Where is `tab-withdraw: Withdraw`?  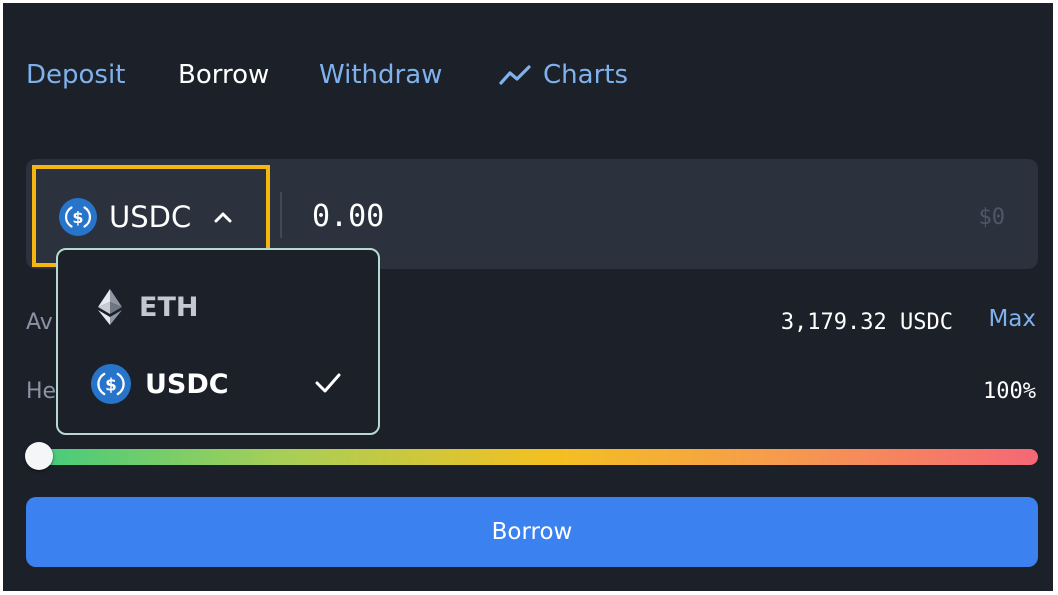 tab-withdraw: Withdraw is located at coordinates (380, 75).